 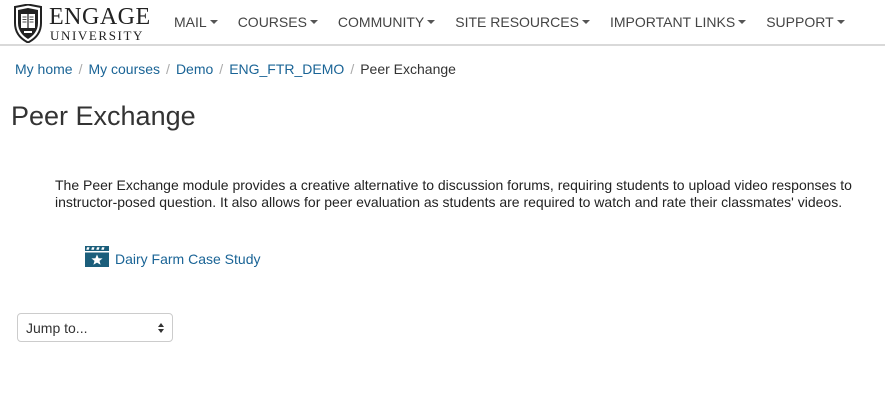 I want to click on menu-item-important-links: IMPORTANT LINKS, so click(x=678, y=22).